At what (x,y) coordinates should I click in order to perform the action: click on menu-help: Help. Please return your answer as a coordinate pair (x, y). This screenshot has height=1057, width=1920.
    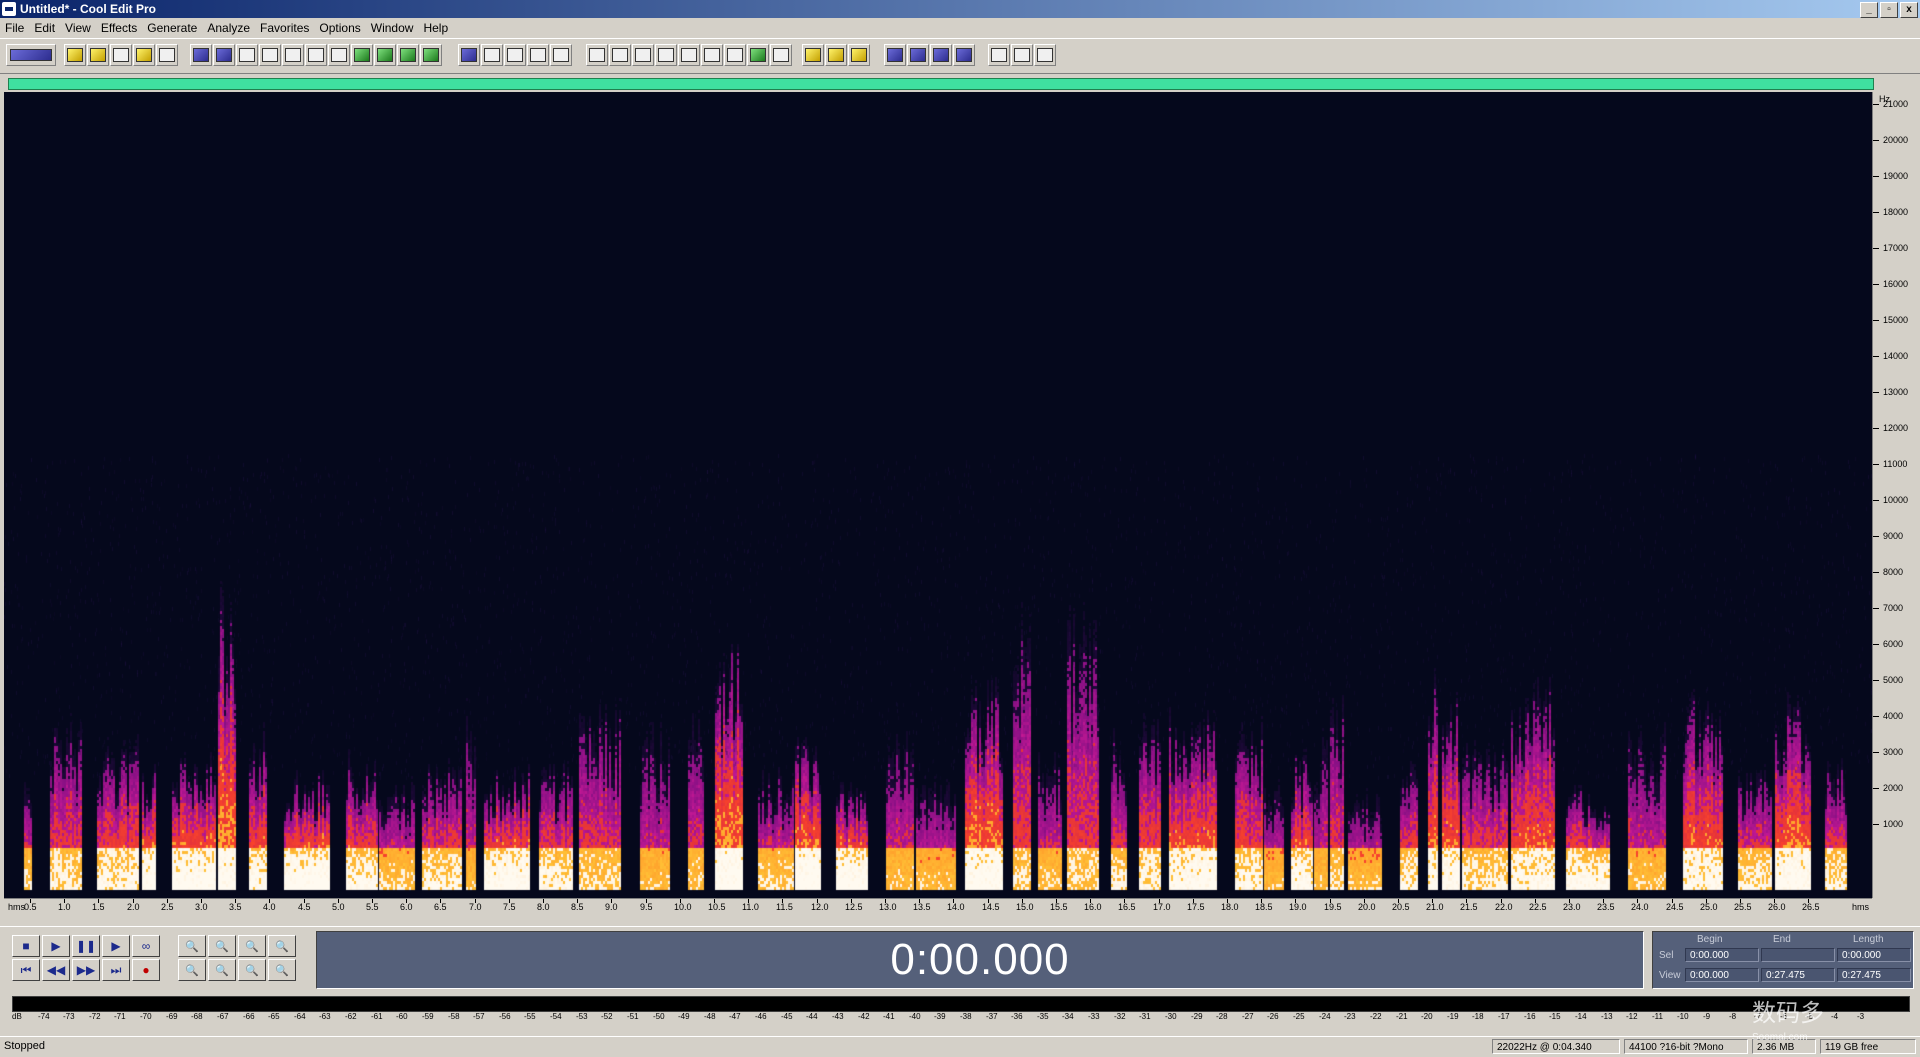
    Looking at the image, I should click on (435, 28).